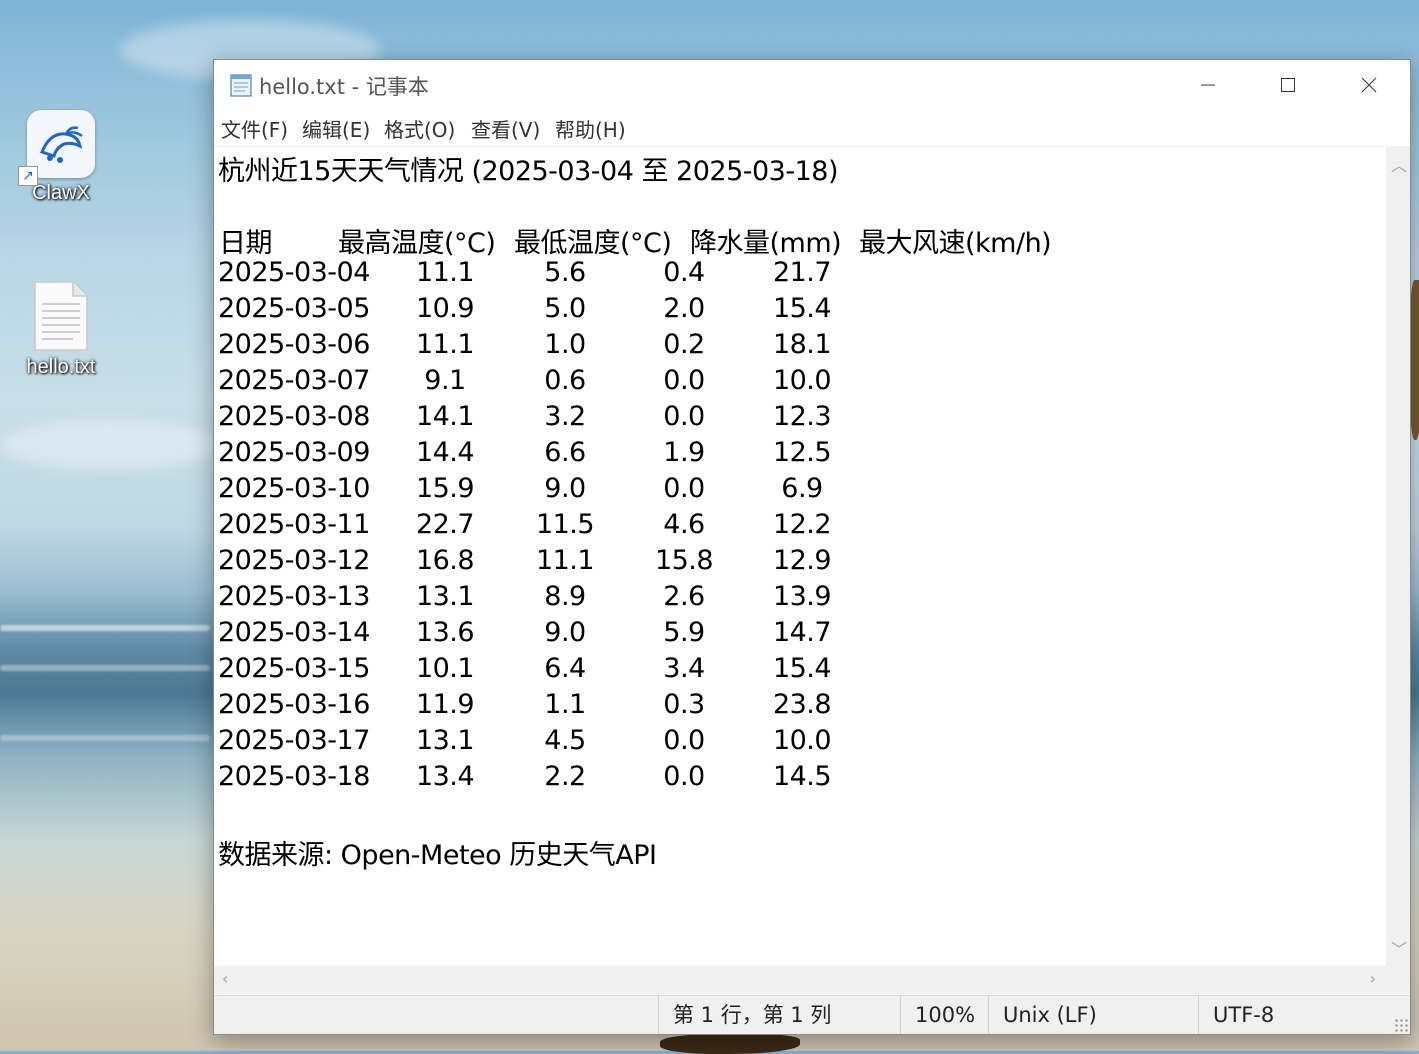 This screenshot has height=1054, width=1419. What do you see at coordinates (294, 380) in the screenshot?
I see `row-date: 2025-03-07` at bounding box center [294, 380].